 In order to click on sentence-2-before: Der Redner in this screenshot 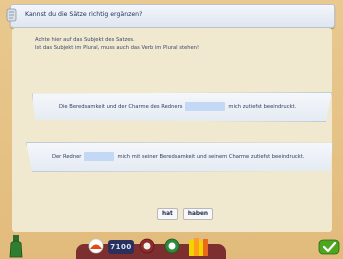, I will do `click(67, 156)`.